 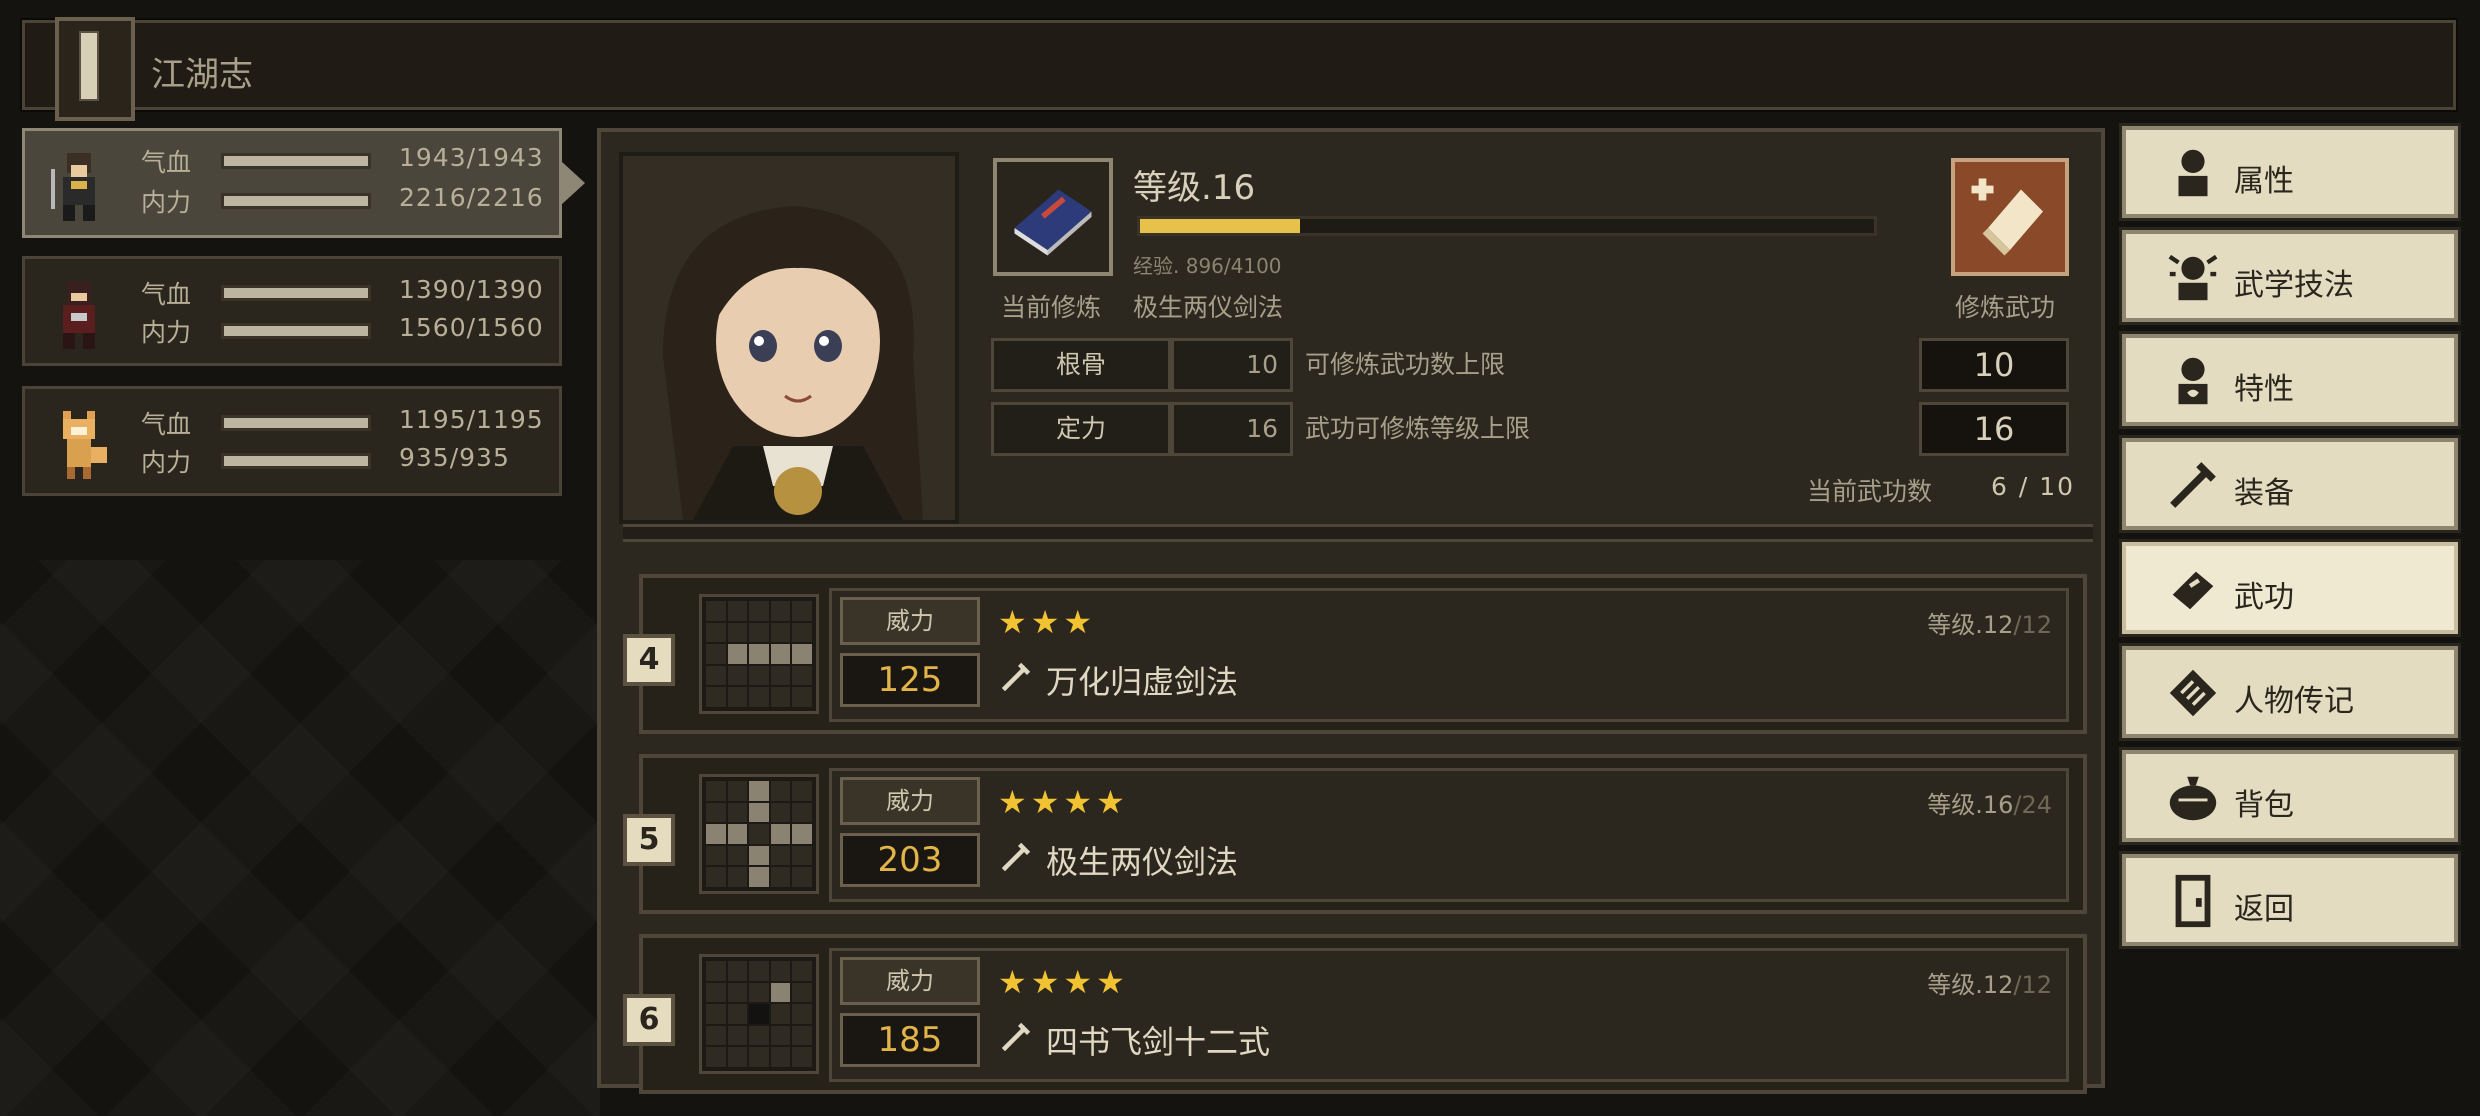 What do you see at coordinates (2193, 485) in the screenshot?
I see `equipment-icon` at bounding box center [2193, 485].